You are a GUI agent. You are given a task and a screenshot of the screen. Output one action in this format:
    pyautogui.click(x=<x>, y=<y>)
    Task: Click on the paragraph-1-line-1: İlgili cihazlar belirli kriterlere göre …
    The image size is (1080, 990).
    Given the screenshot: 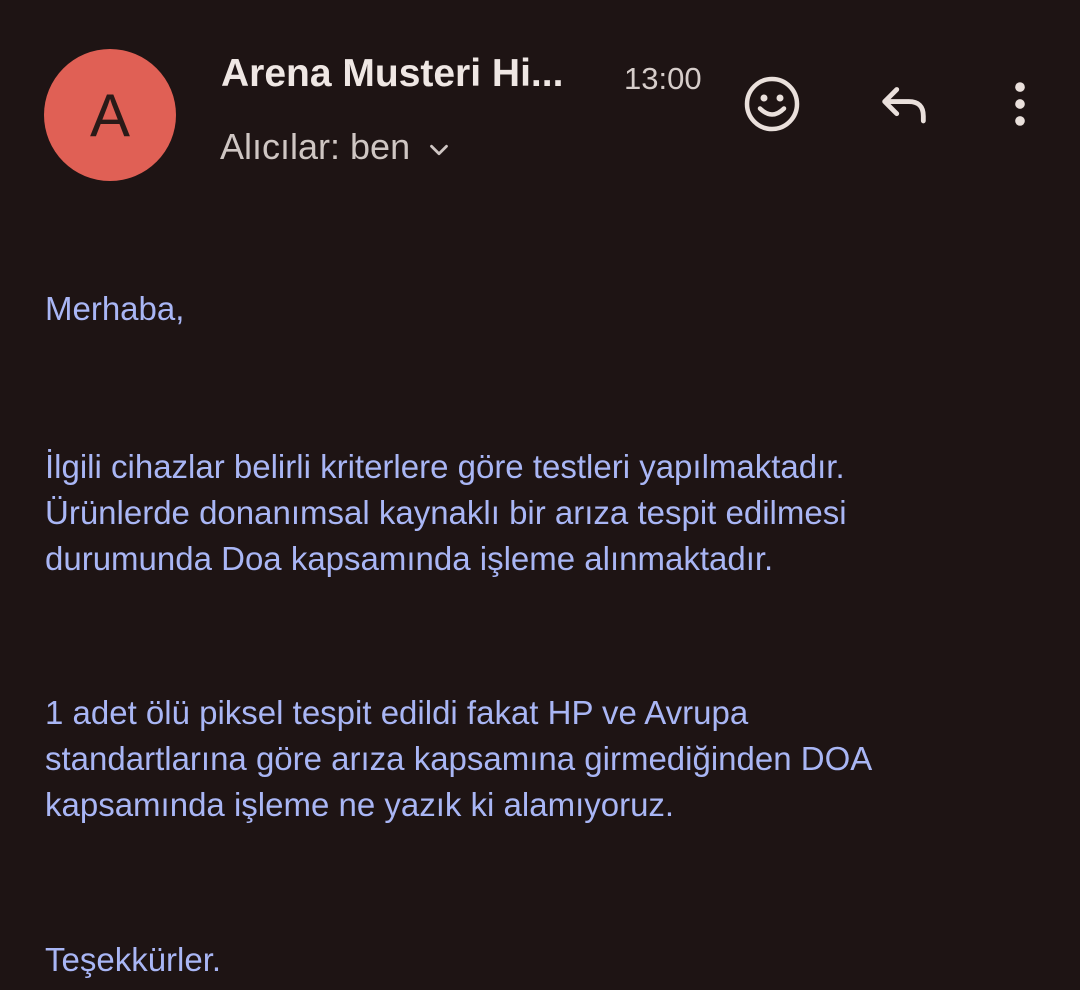 What is the action you would take?
    pyautogui.click(x=445, y=466)
    